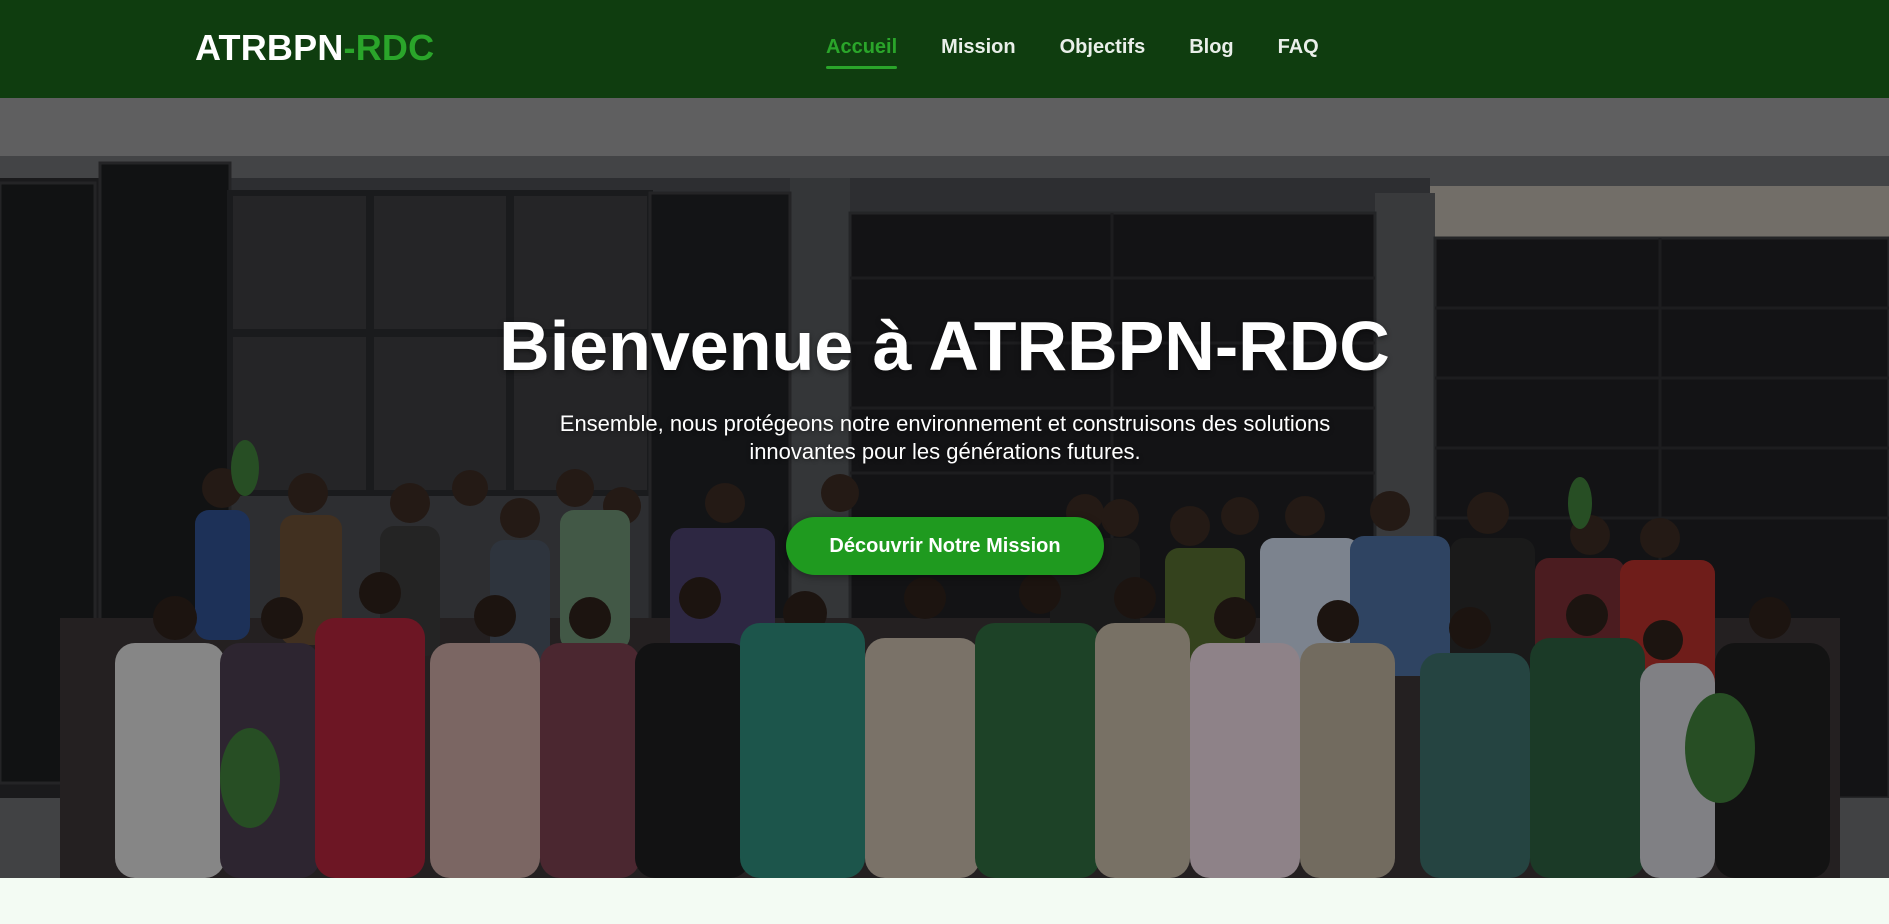 The image size is (1889, 924). Describe the element at coordinates (978, 51) in the screenshot. I see `nav-link-mission: Mission` at that location.